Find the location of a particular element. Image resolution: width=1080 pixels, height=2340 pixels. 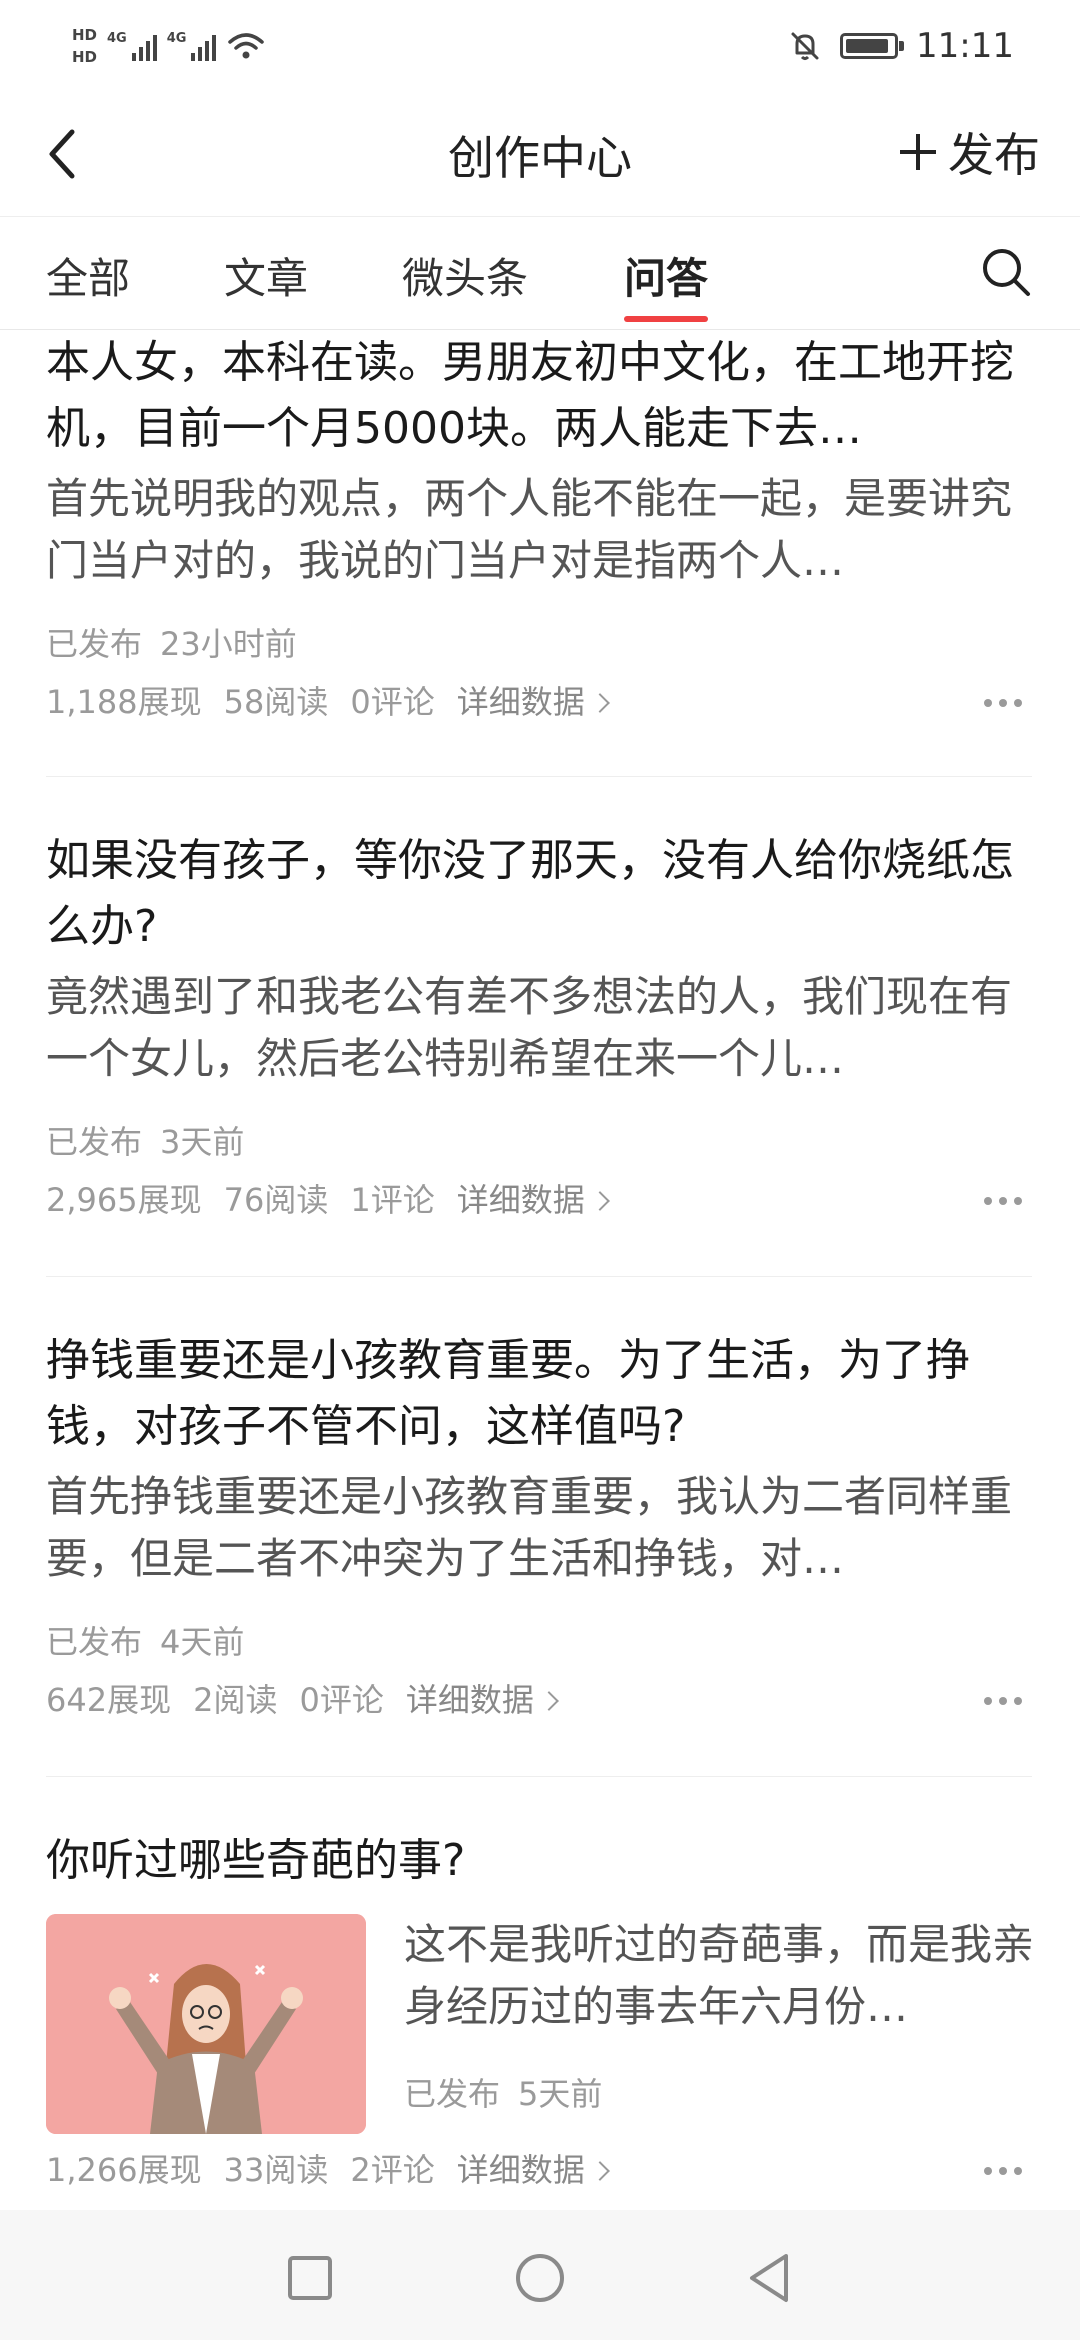

search-icon is located at coordinates (1006, 272).